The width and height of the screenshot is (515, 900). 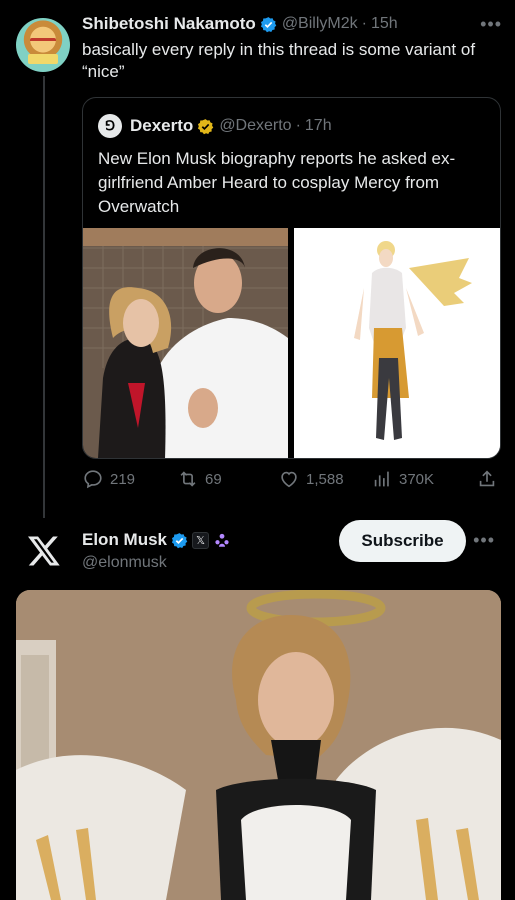 What do you see at coordinates (318, 125) in the screenshot?
I see `quoted-post-time: 17h` at bounding box center [318, 125].